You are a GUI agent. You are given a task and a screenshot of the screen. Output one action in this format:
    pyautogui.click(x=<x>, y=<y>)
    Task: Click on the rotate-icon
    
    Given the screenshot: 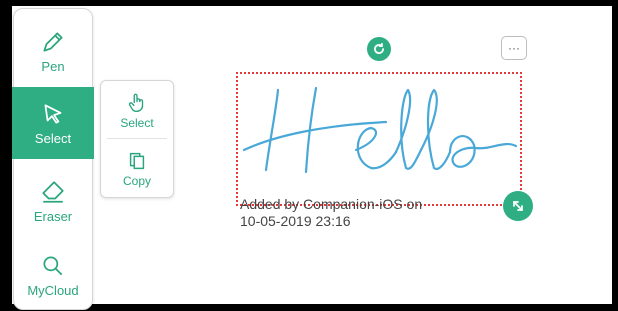 What is the action you would take?
    pyautogui.click(x=379, y=48)
    